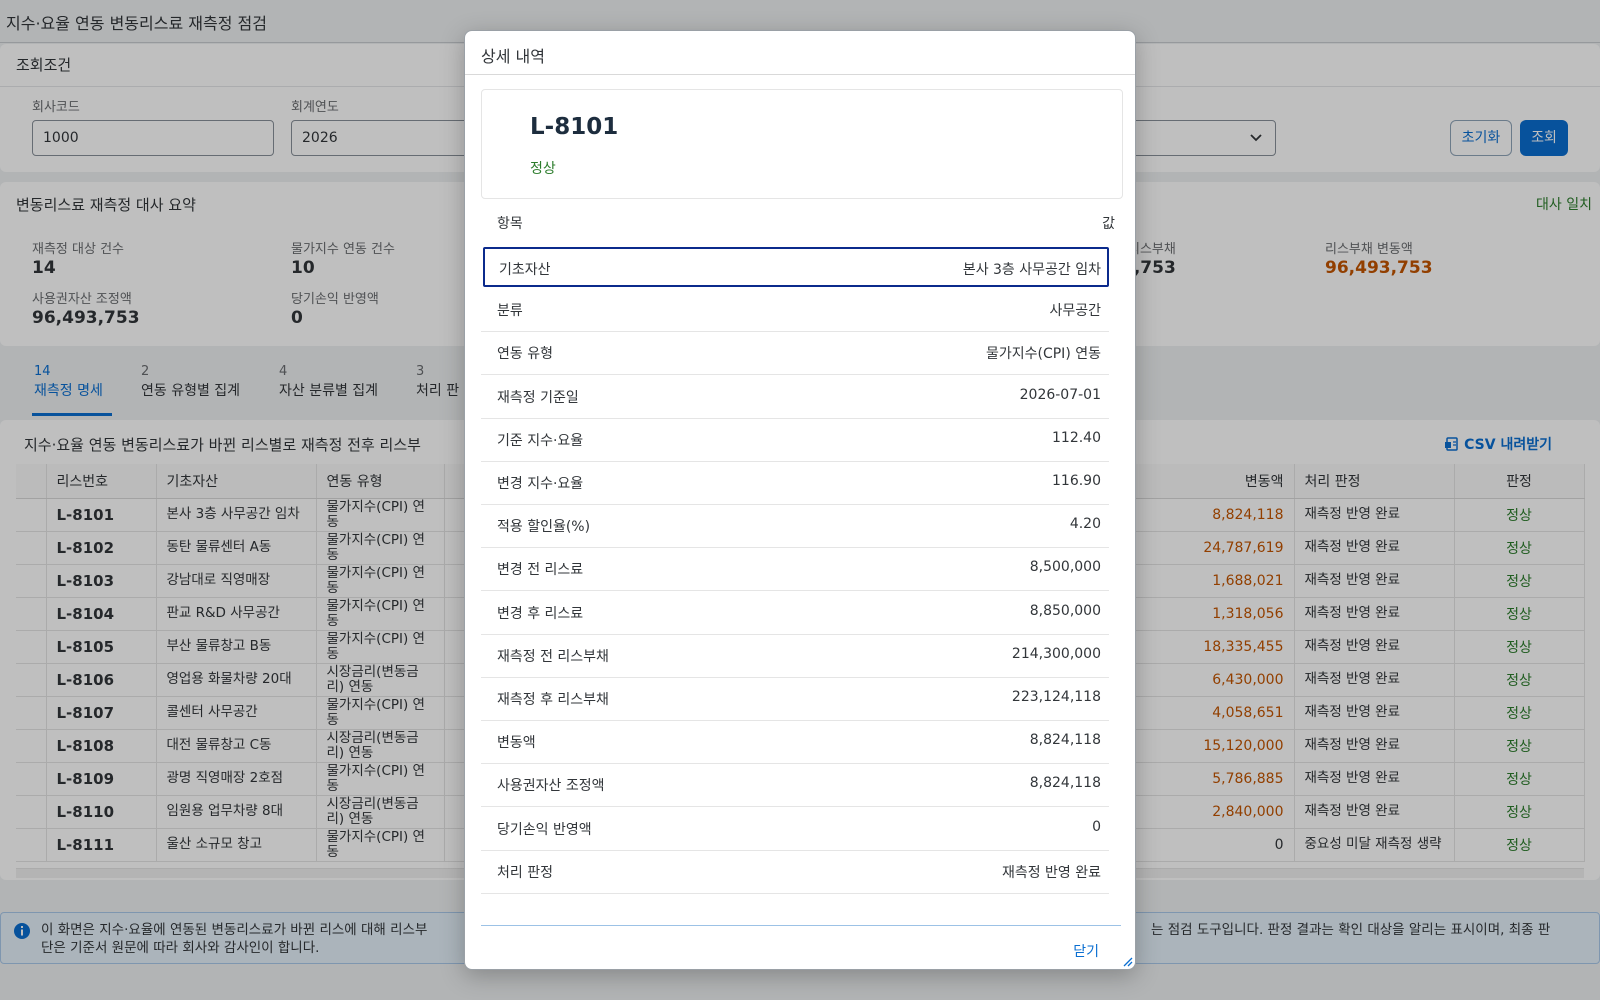 This screenshot has width=1600, height=1000. Describe the element at coordinates (525, 354) in the screenshot. I see `detail-row-key: 연동 유형` at that location.